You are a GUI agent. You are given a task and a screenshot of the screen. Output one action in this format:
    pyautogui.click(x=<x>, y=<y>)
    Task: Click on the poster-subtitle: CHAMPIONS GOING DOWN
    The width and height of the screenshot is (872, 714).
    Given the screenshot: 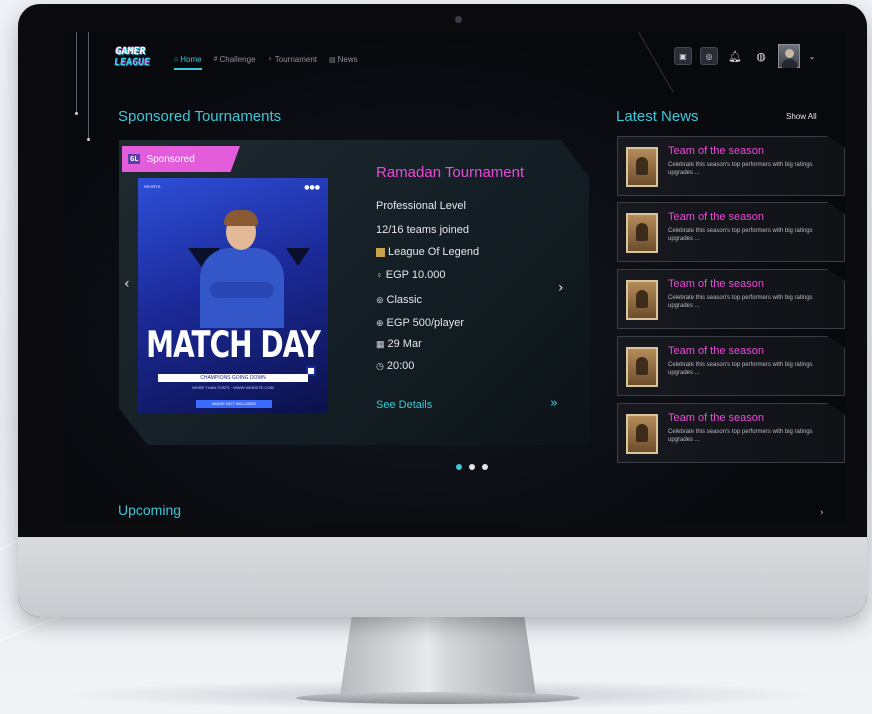 What is the action you would take?
    pyautogui.click(x=233, y=378)
    